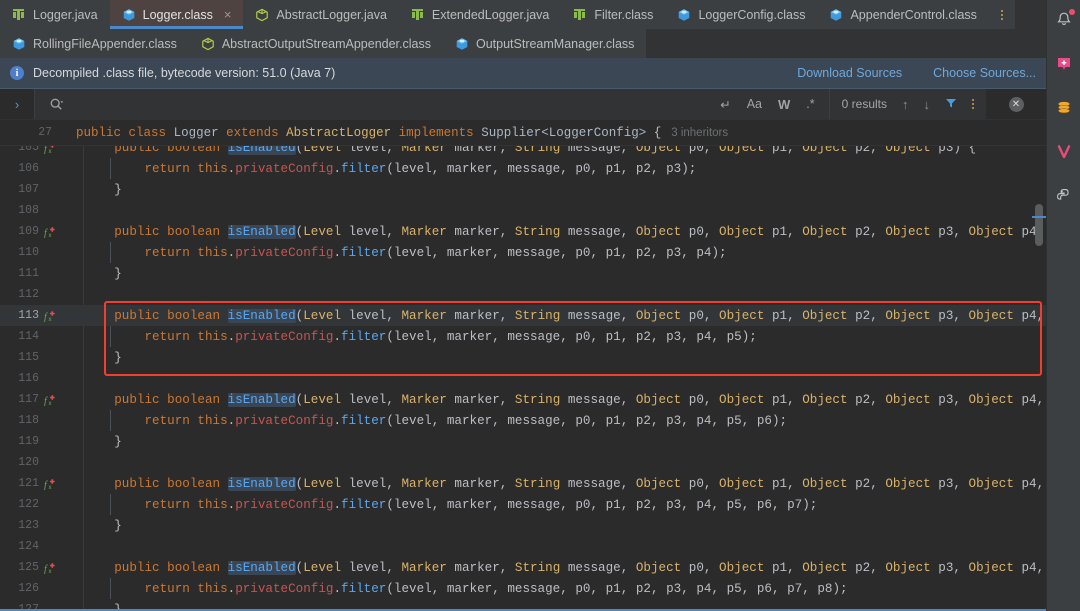 This screenshot has width=1080, height=611. I want to click on code-line: 119 }, so click(523, 441).